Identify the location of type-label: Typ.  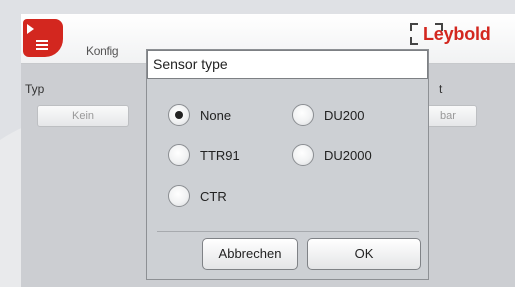
(35, 89).